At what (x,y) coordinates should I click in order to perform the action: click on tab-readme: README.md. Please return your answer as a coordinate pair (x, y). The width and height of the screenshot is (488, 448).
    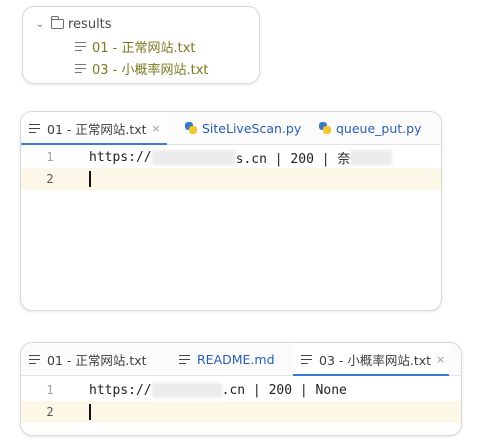
    Looking at the image, I should click on (227, 359).